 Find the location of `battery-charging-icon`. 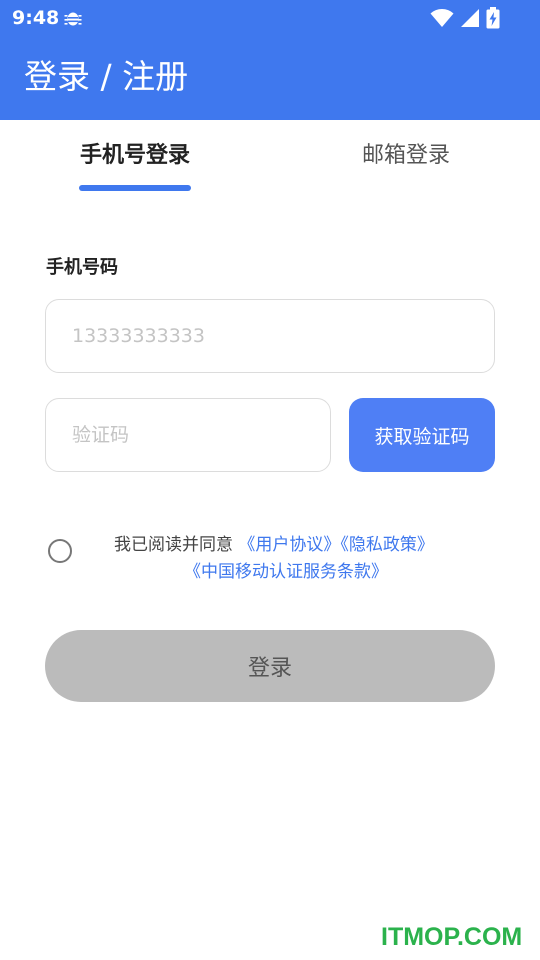

battery-charging-icon is located at coordinates (493, 18).